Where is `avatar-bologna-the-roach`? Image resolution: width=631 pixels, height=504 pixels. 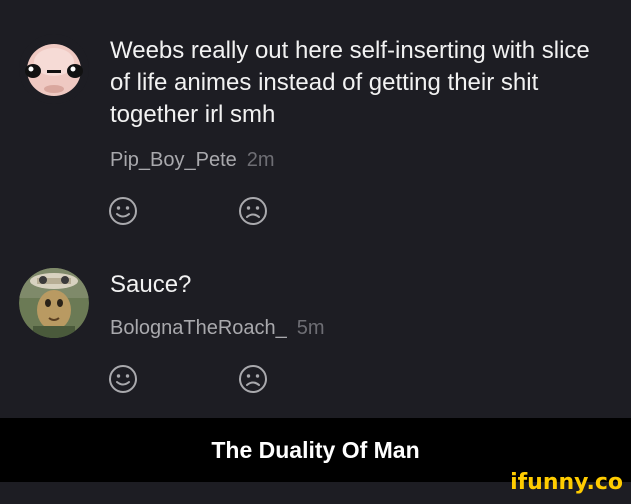 avatar-bologna-the-roach is located at coordinates (54, 303).